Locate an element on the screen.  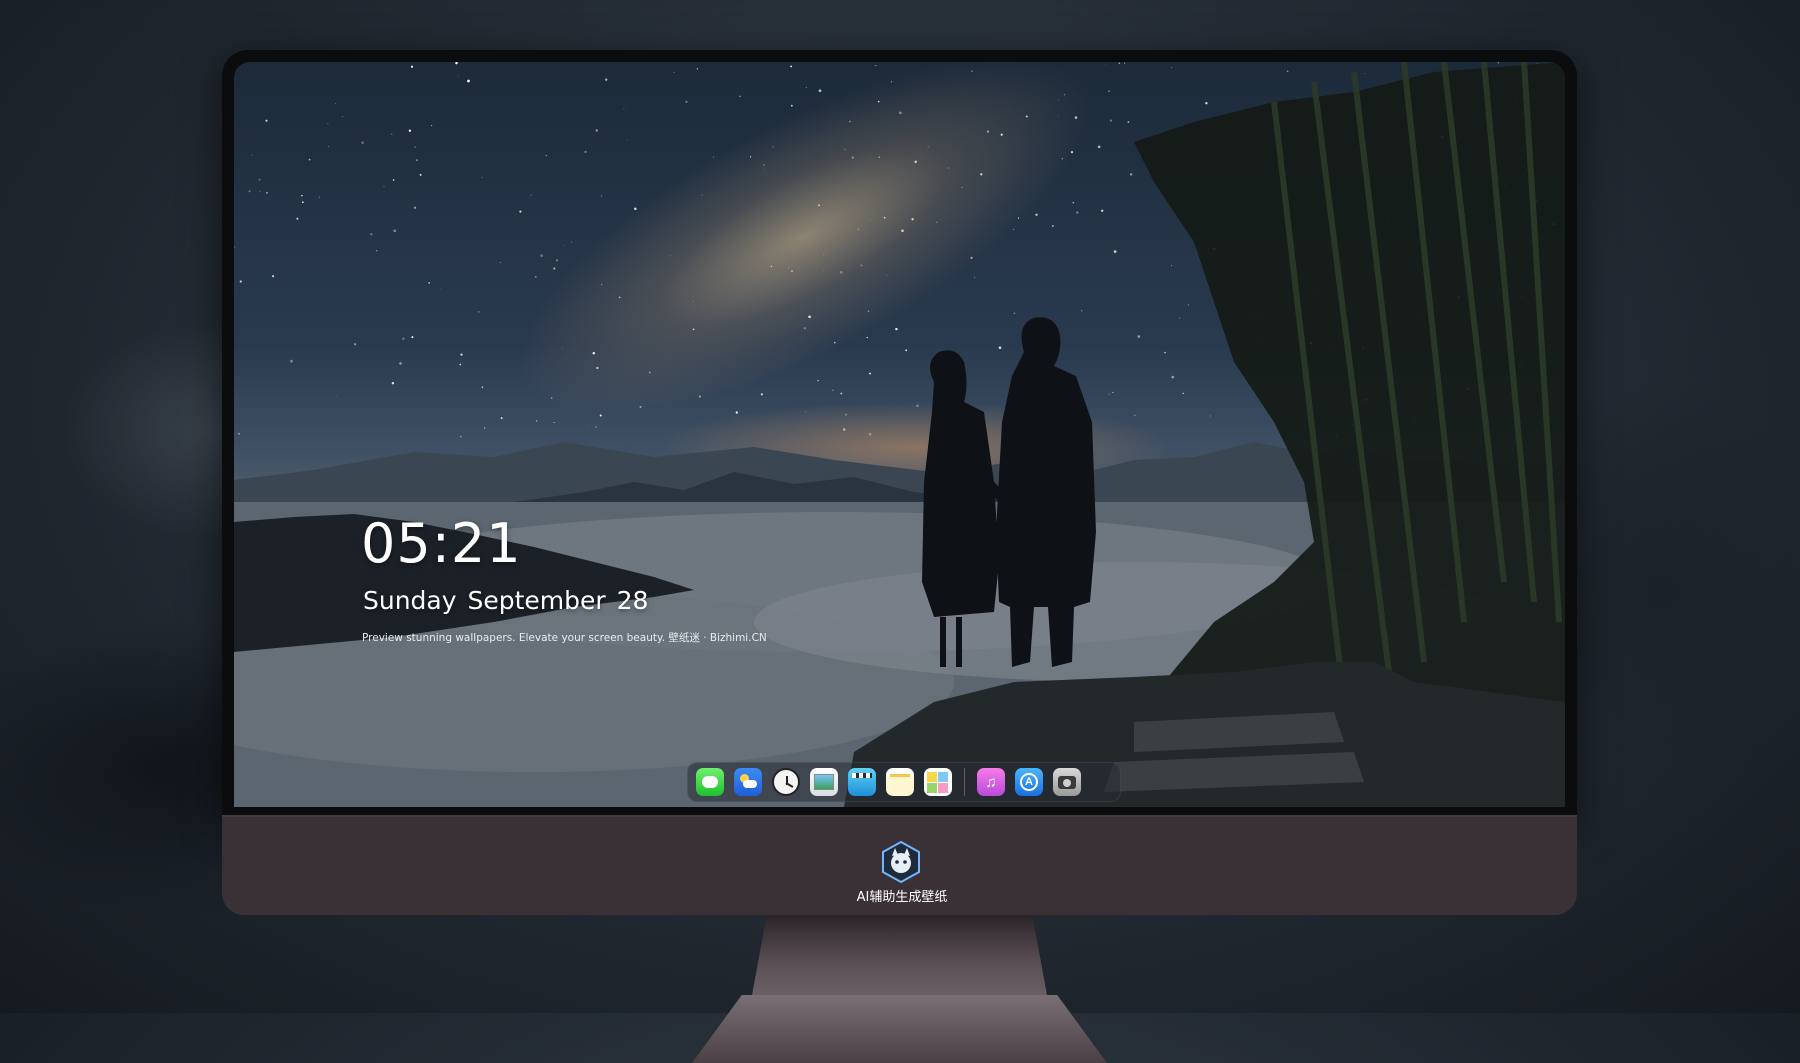
app-store-icon: A is located at coordinates (1029, 782).